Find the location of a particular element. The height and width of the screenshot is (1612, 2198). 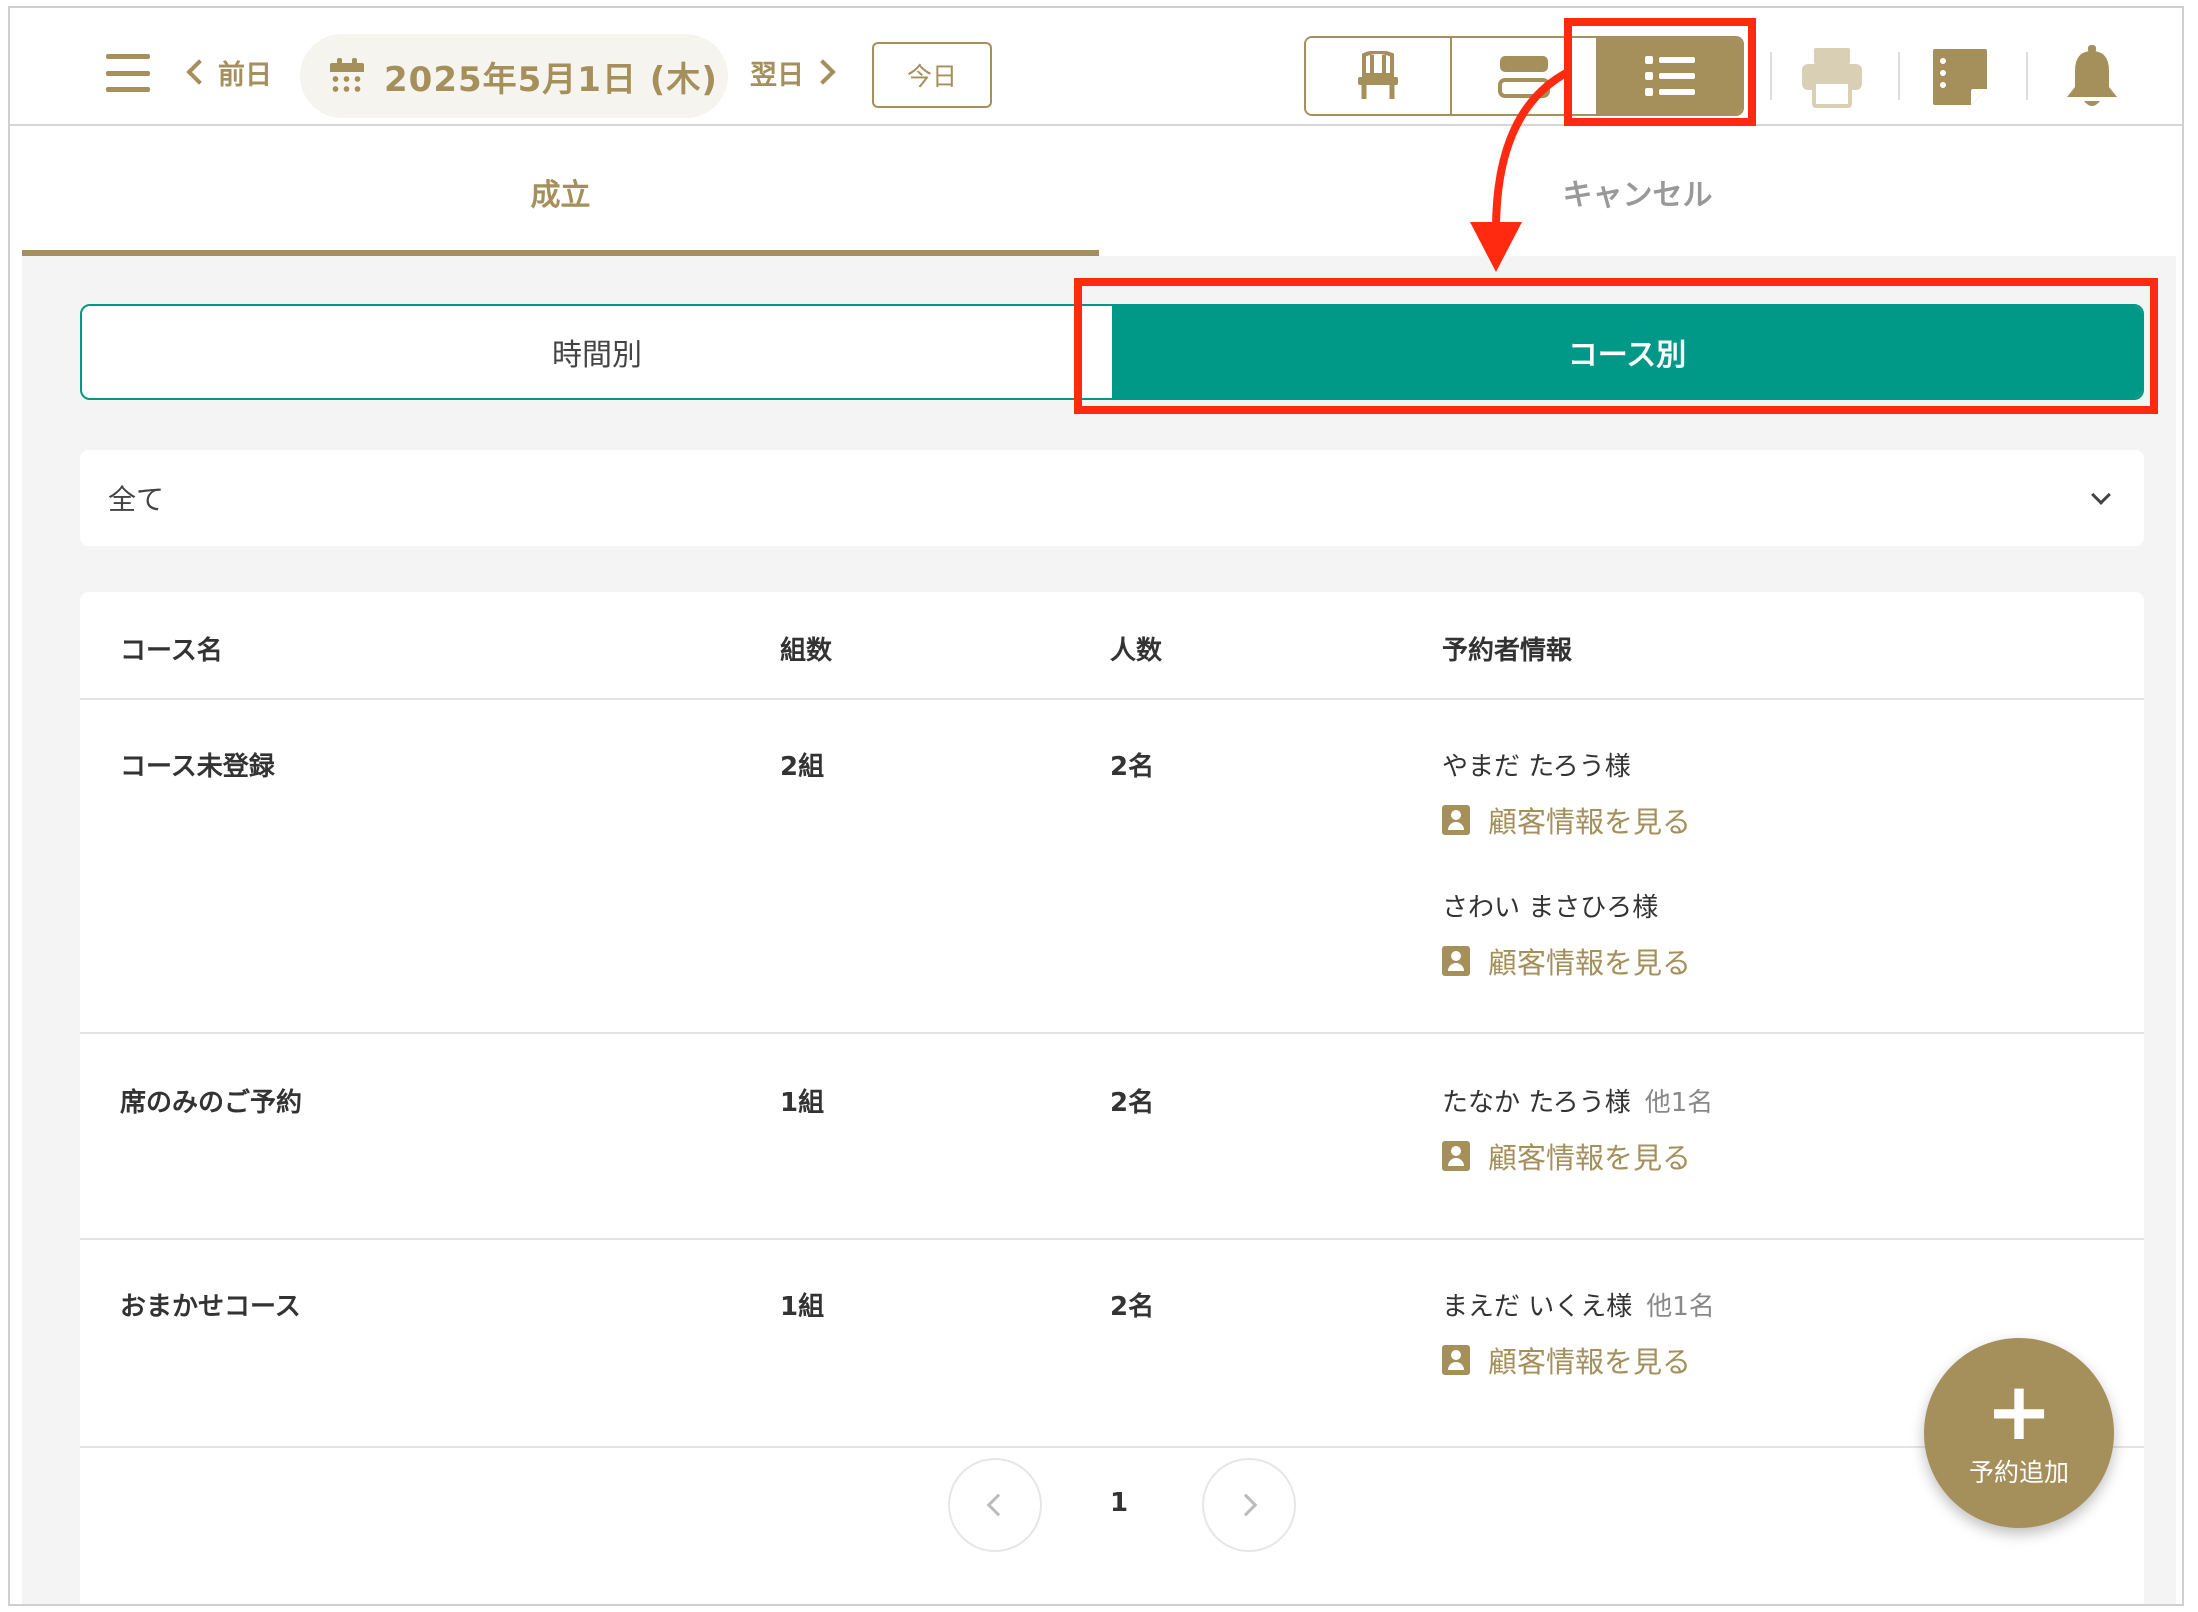

status-tabs: 成立 キャンセル is located at coordinates (1099, 192).